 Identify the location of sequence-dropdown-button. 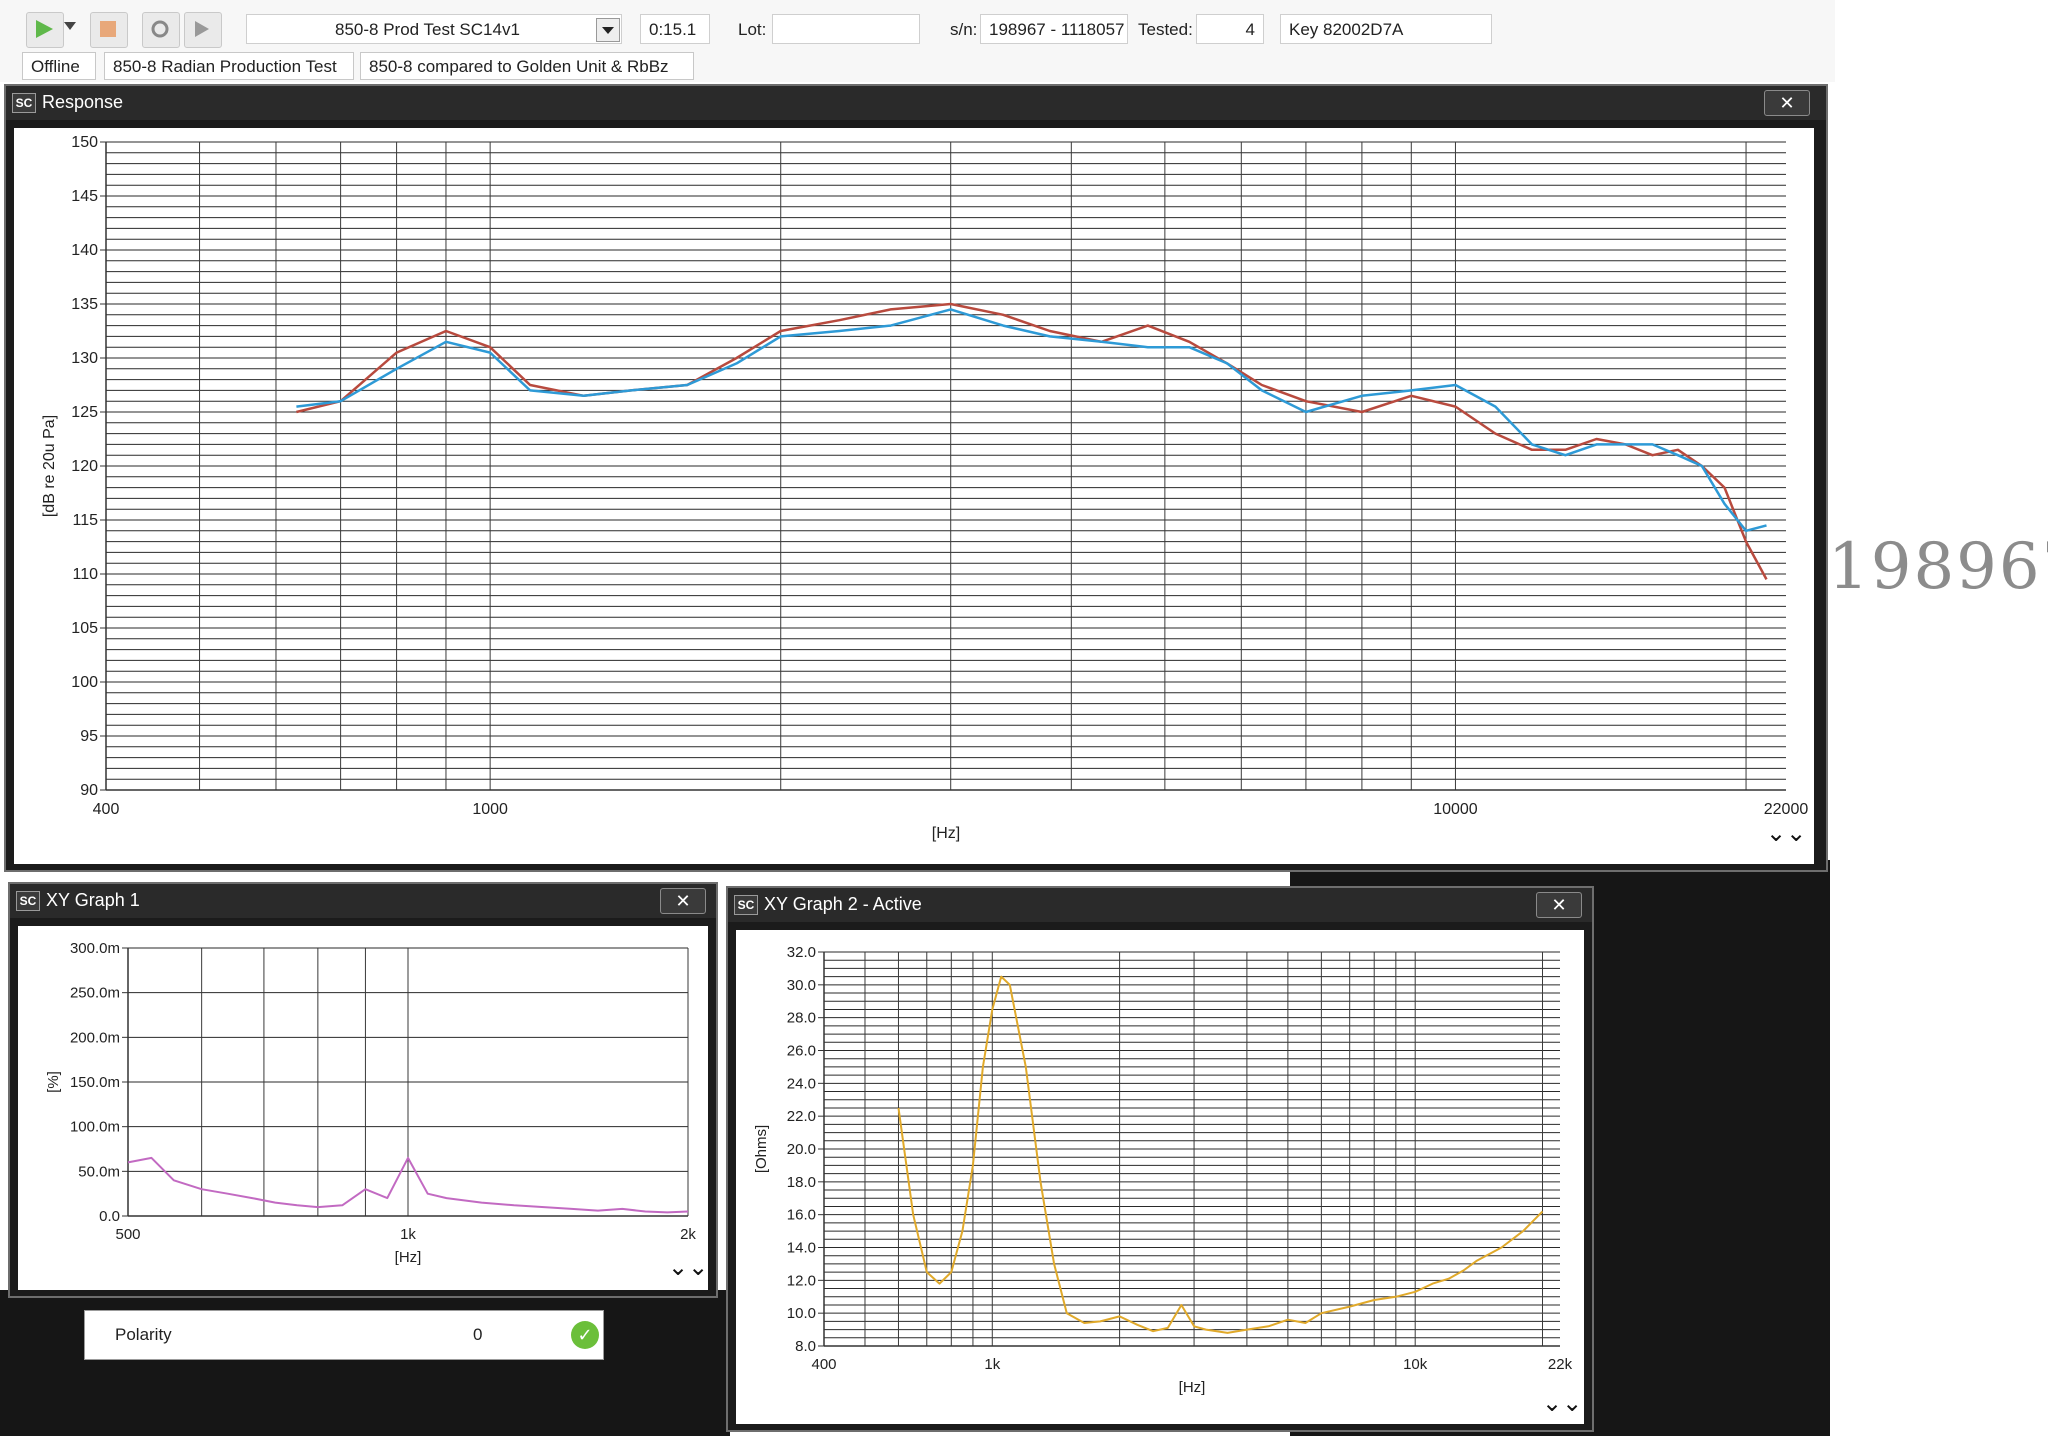
(608, 30).